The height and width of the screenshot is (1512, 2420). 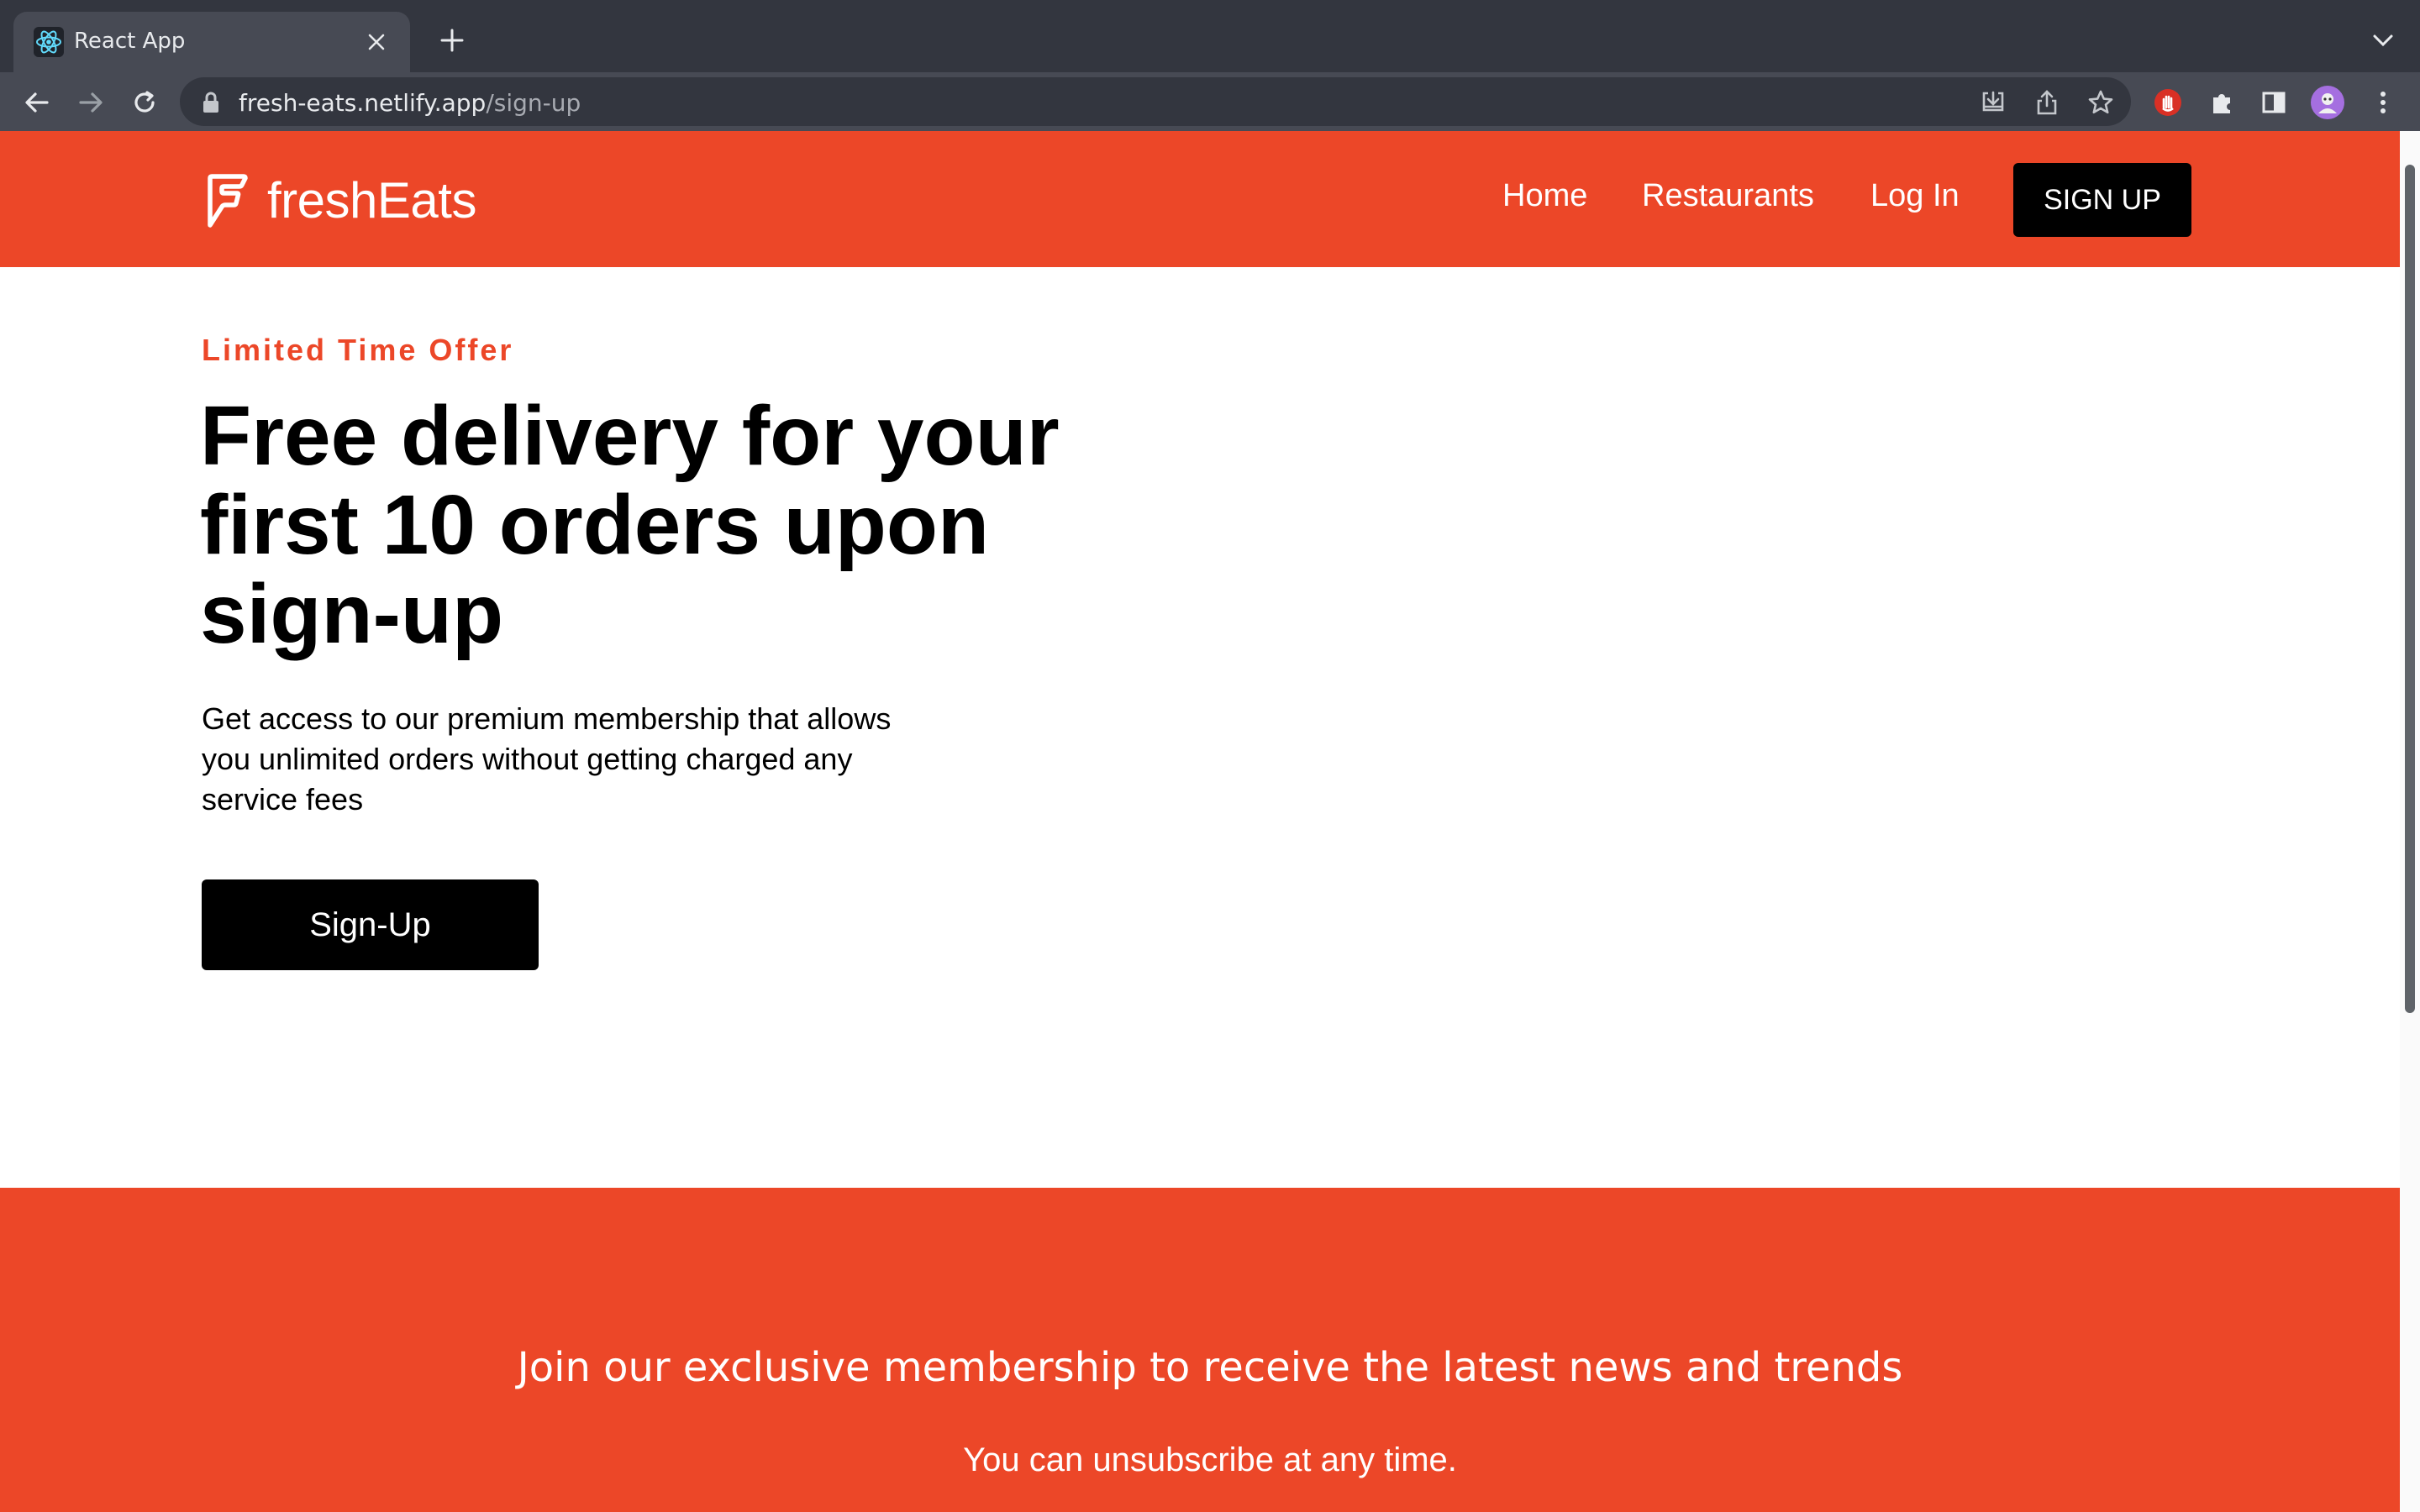 I want to click on nav-login-link: Log In, so click(x=1915, y=196).